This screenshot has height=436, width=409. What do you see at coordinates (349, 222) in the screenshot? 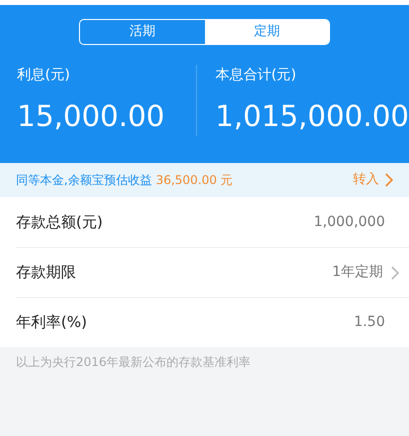
I see `row-value: 1,000,000` at bounding box center [349, 222].